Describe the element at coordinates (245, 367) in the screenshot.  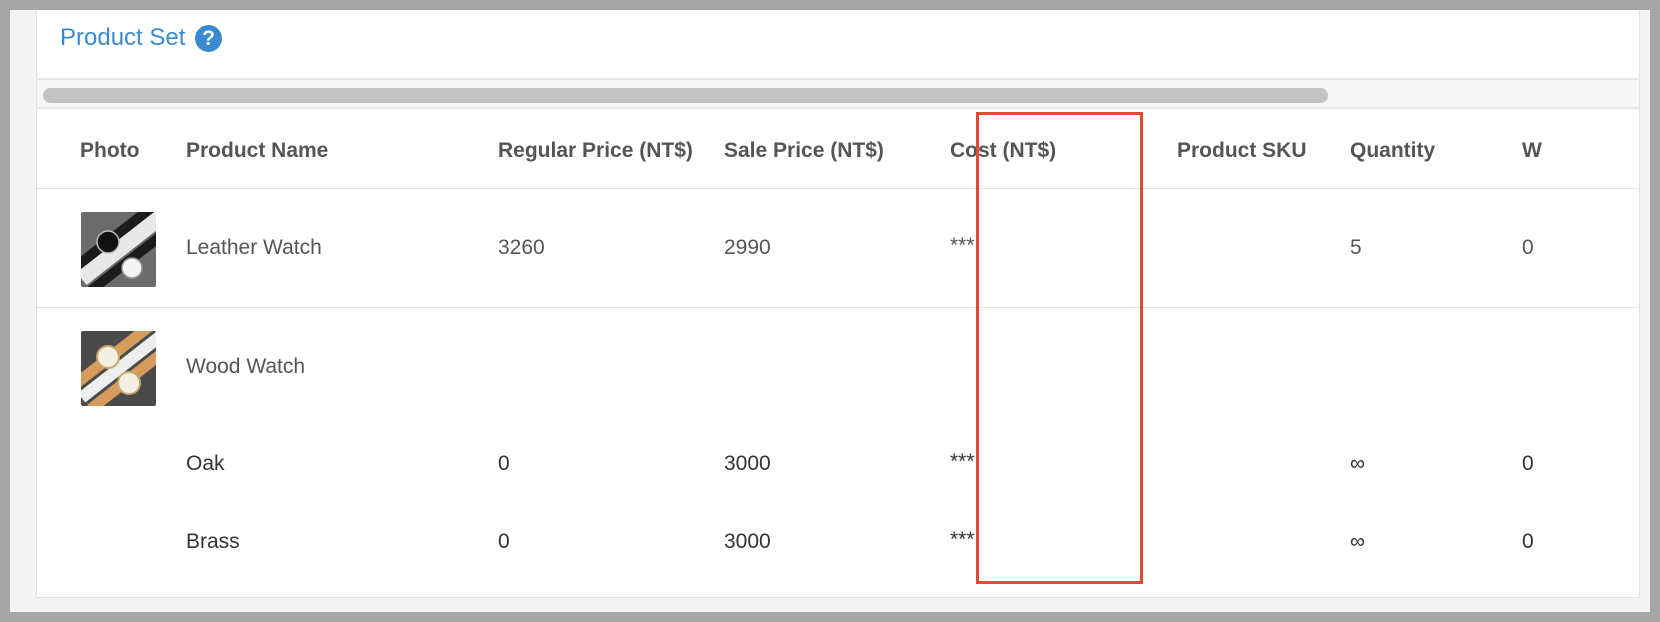
I see `product-name: Wood Watch` at that location.